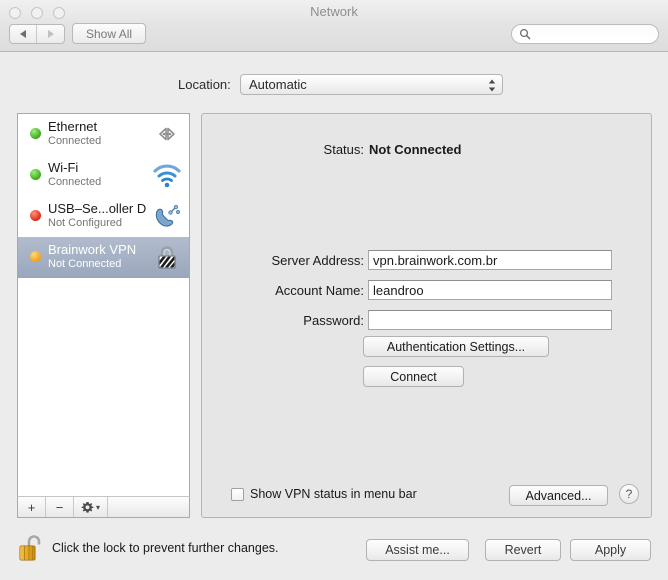 The image size is (668, 580). I want to click on service-name: Ethernet, so click(73, 126).